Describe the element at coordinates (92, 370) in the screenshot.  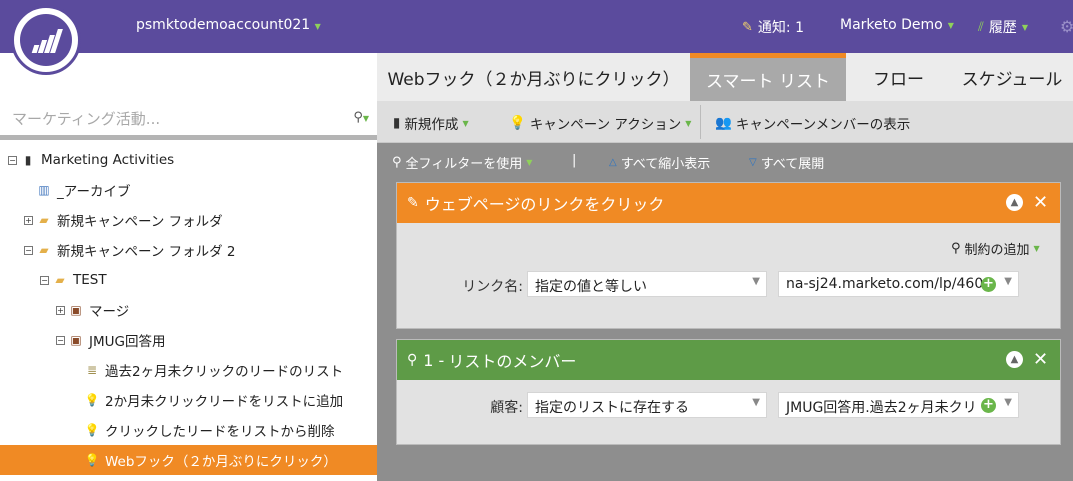
I see `list-icon: ≣` at that location.